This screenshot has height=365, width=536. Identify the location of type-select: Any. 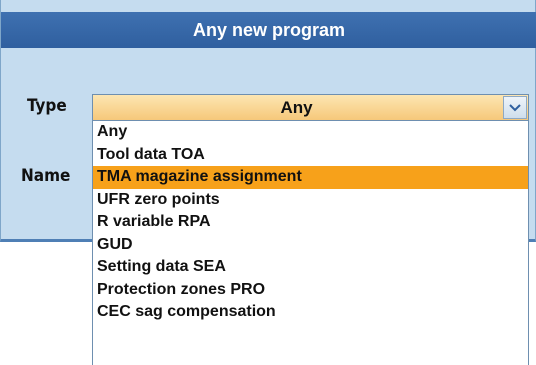
(310, 107).